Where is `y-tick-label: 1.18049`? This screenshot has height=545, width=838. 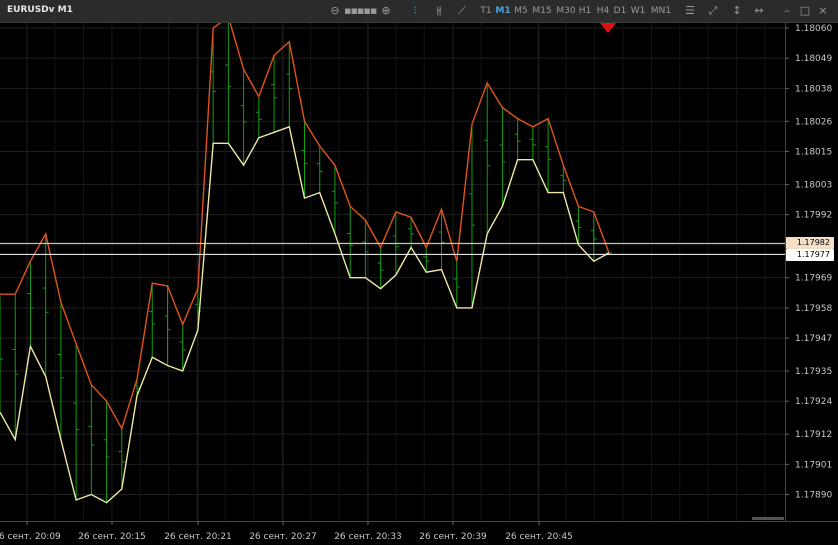
y-tick-label: 1.18049 is located at coordinates (813, 59).